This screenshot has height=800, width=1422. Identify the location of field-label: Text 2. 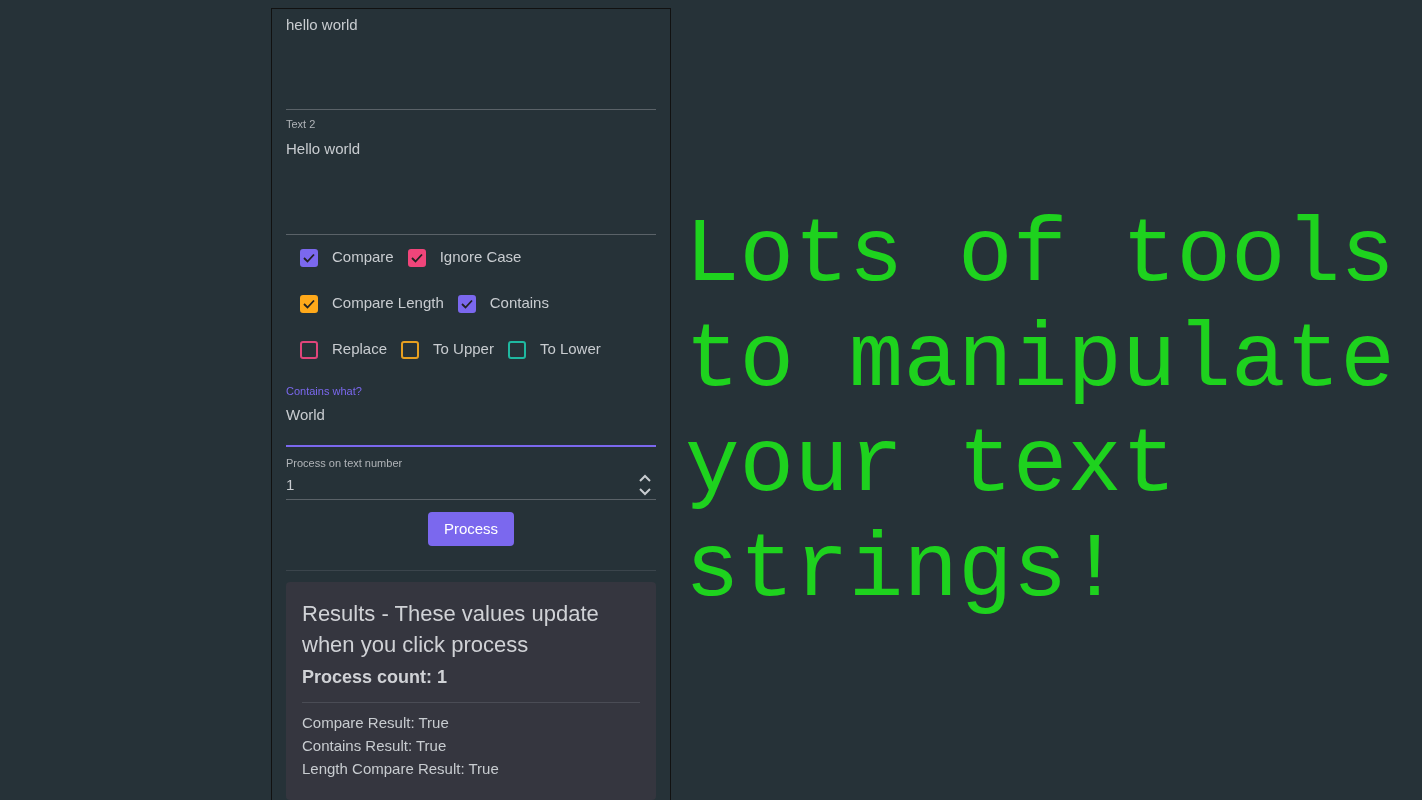
(301, 124).